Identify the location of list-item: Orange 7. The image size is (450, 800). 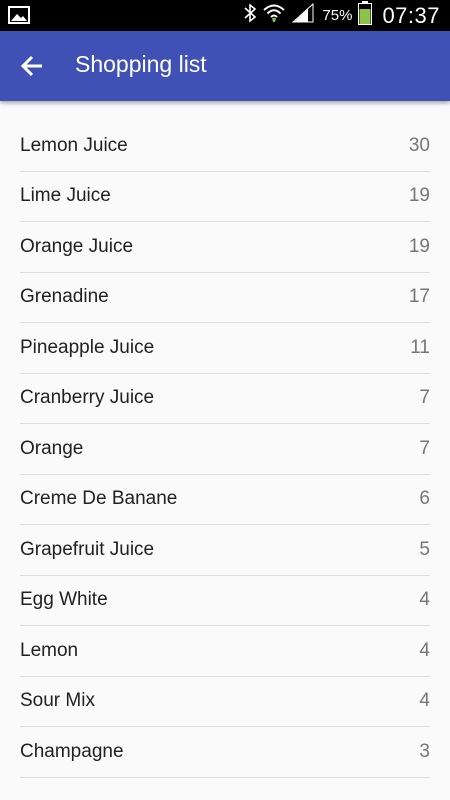
(225, 449).